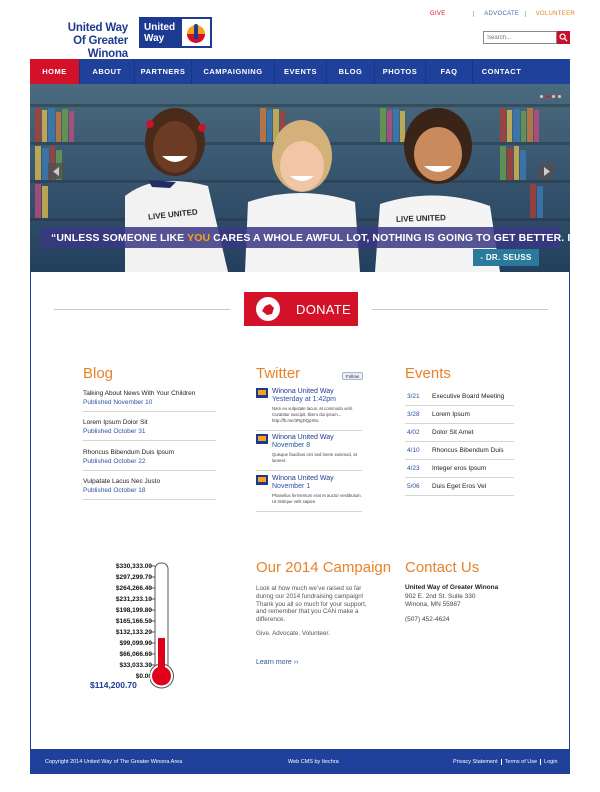 The width and height of the screenshot is (600, 792). Describe the element at coordinates (427, 619) in the screenshot. I see `contact-phone: (507) 452-4624` at that location.